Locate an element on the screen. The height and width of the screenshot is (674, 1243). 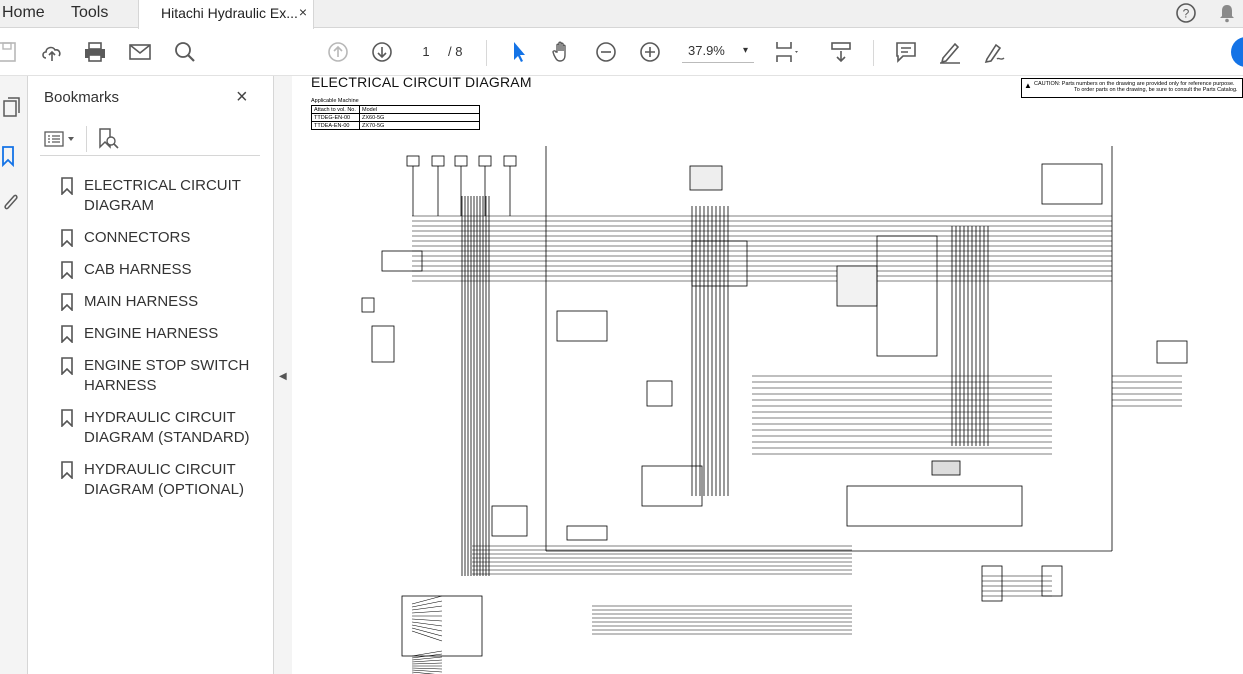
collapse-arrow-icon: ◀ is located at coordinates (283, 376).